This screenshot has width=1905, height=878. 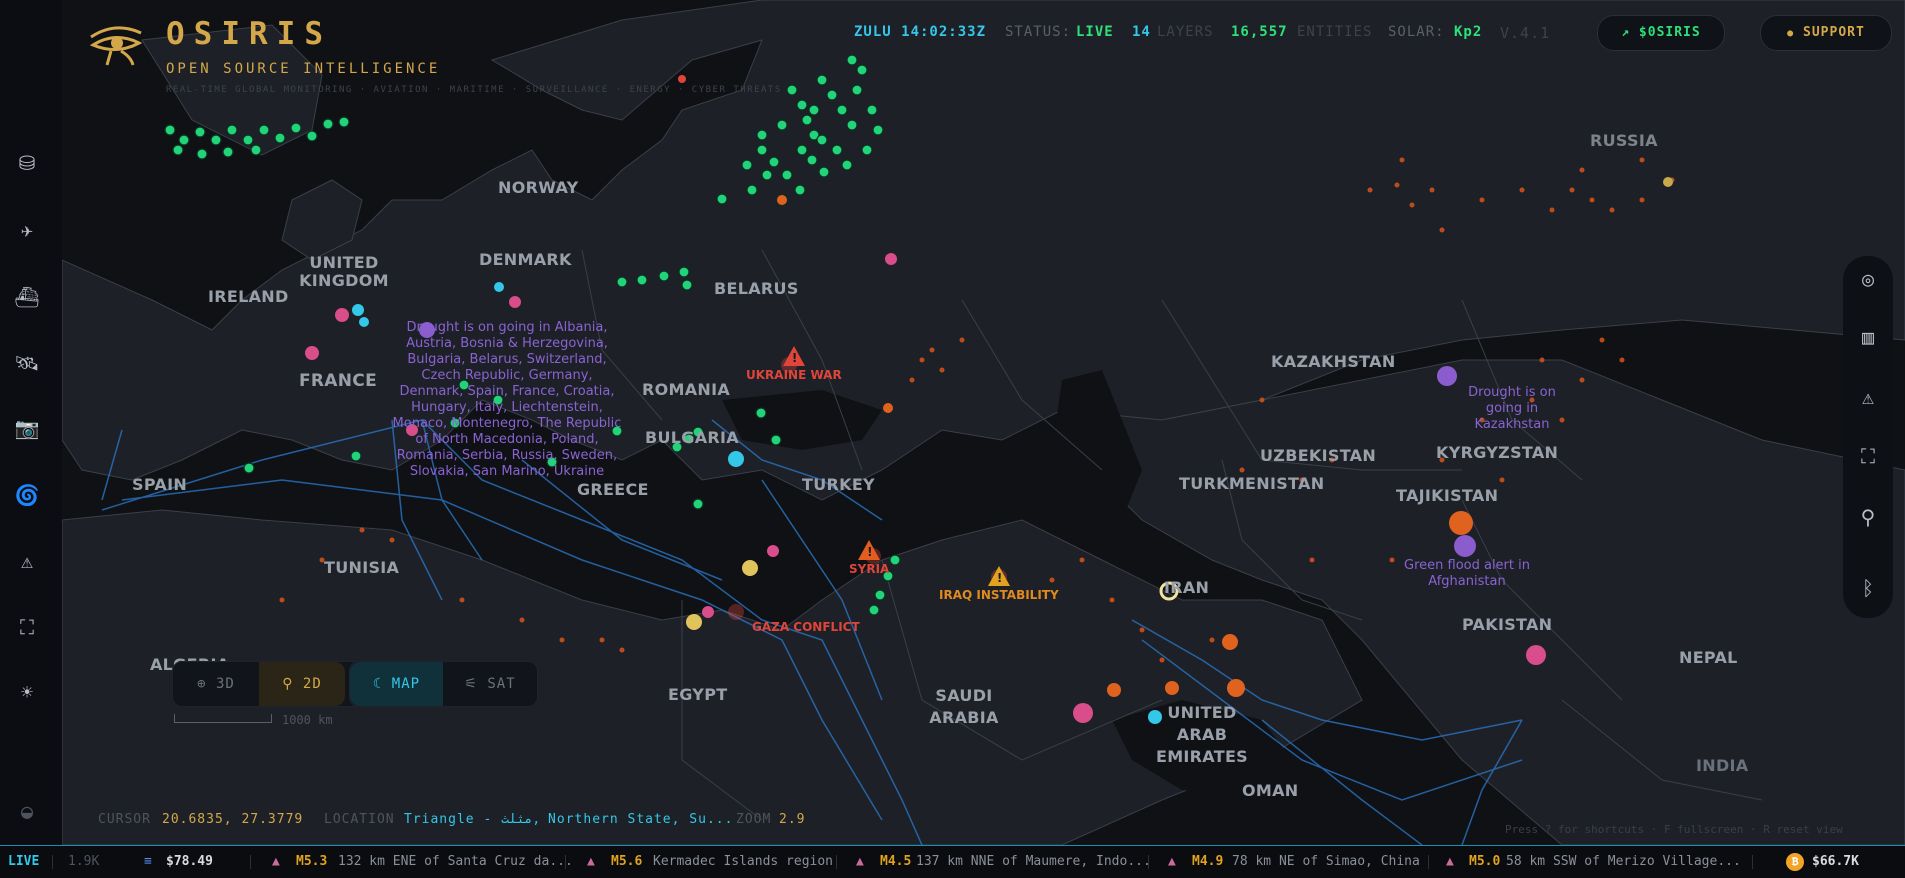 I want to click on ghost-icon: ◒, so click(x=27, y=811).